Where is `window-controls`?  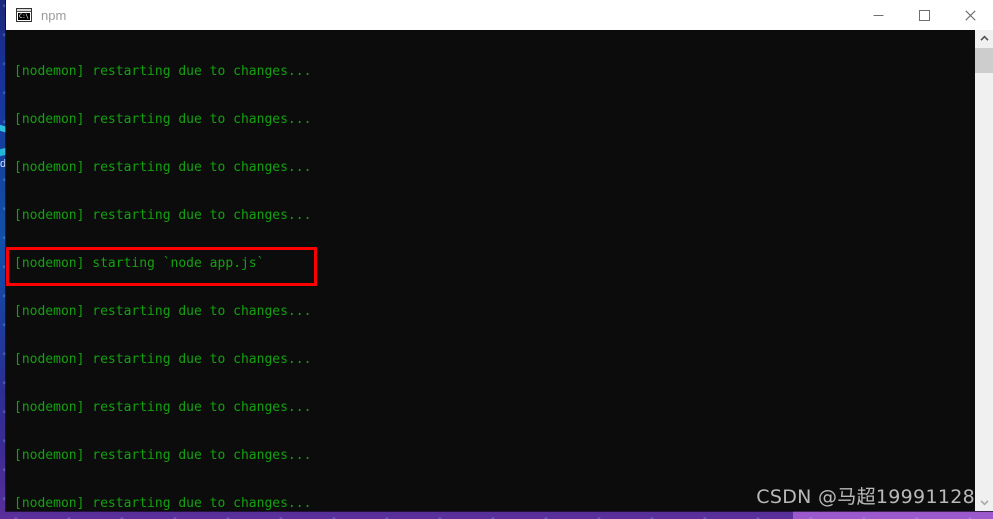
window-controls is located at coordinates (924, 15).